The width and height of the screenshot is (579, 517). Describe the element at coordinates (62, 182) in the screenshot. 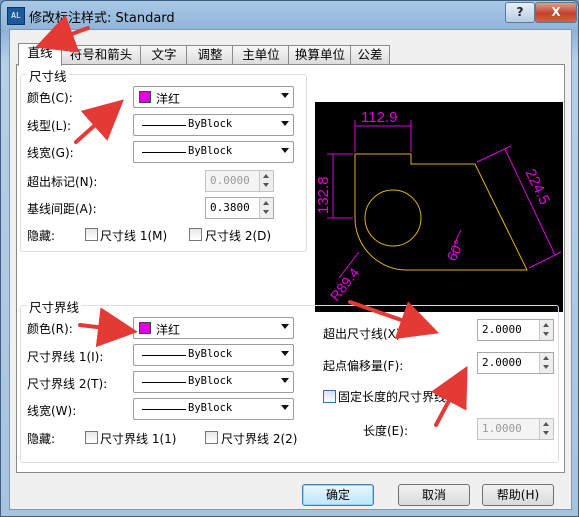

I see `extend-ticks-label: 超出标记(N):` at that location.